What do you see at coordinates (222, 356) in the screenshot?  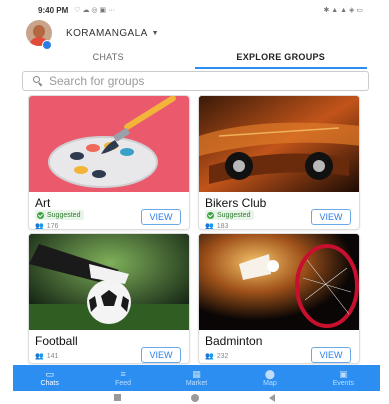 I see `member-count-value: 232` at bounding box center [222, 356].